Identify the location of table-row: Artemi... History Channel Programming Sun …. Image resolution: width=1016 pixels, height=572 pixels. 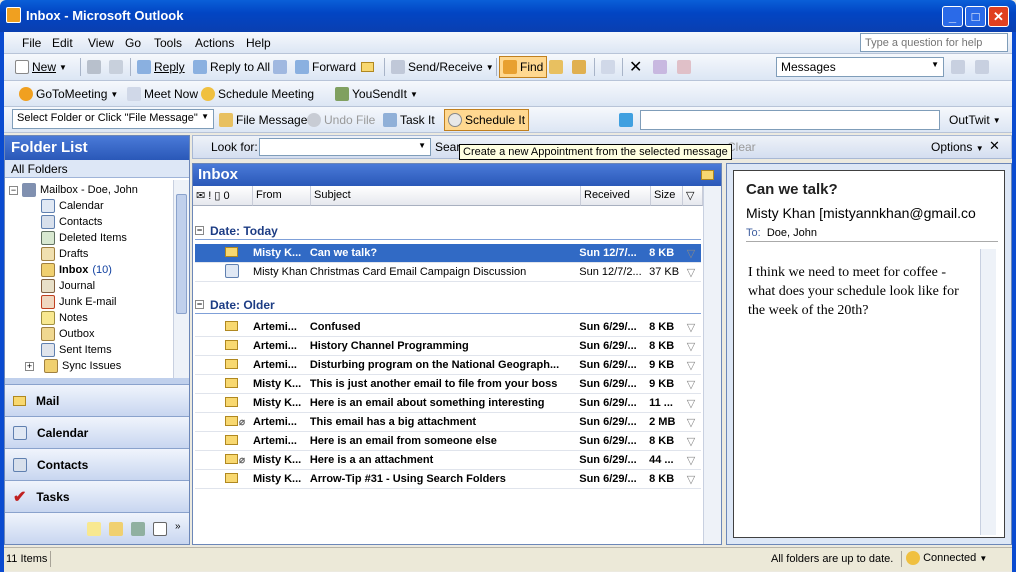
(448, 346).